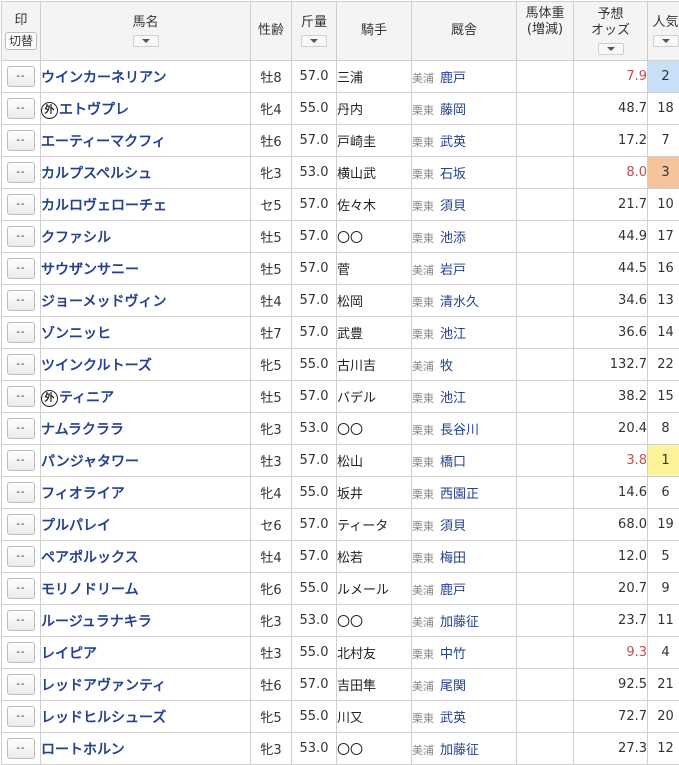 The width and height of the screenshot is (679, 765). Describe the element at coordinates (464, 749) in the screenshot. I see `stable-cell: 美浦加藤征` at that location.